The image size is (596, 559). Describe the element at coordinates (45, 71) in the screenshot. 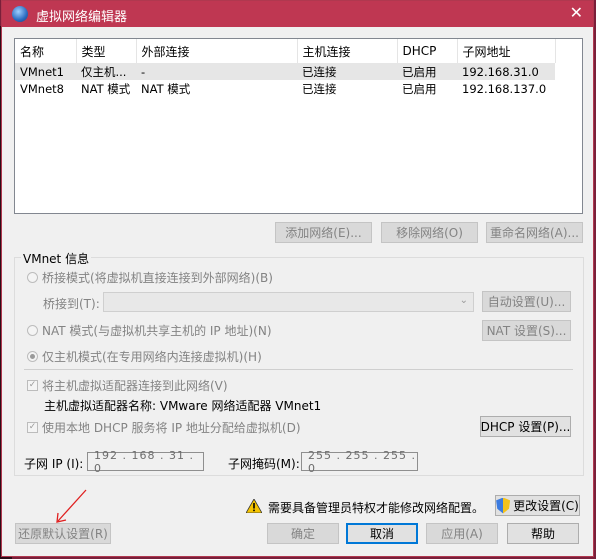

I see `table-cell: VMnet1` at that location.